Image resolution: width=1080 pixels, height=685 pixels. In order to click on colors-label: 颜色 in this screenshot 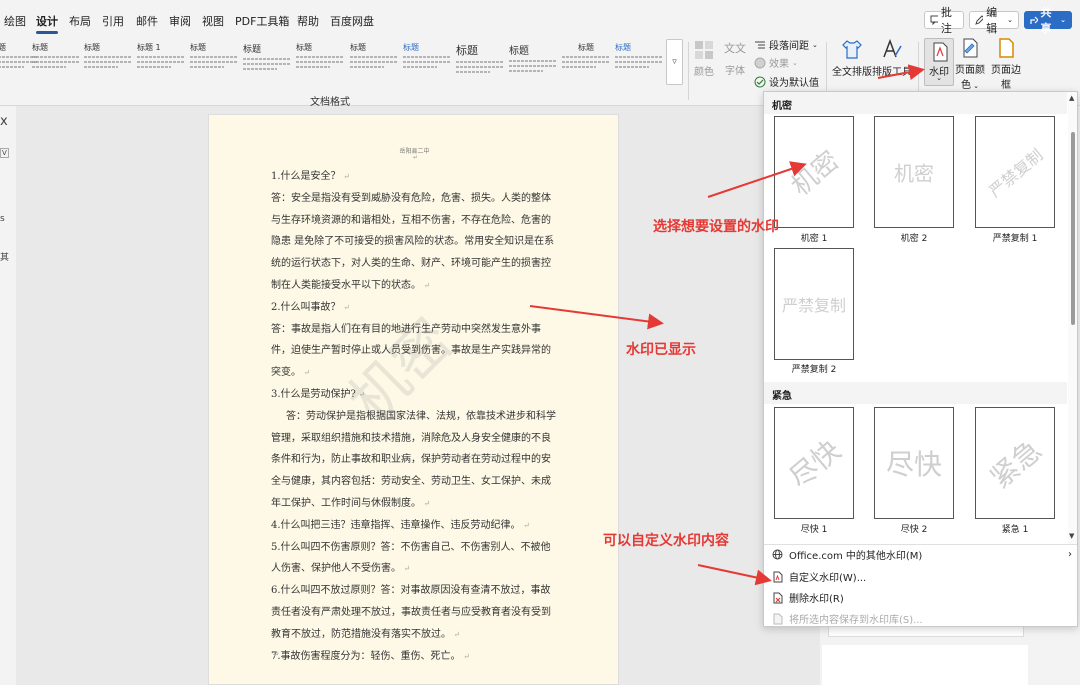, I will do `click(704, 72)`.